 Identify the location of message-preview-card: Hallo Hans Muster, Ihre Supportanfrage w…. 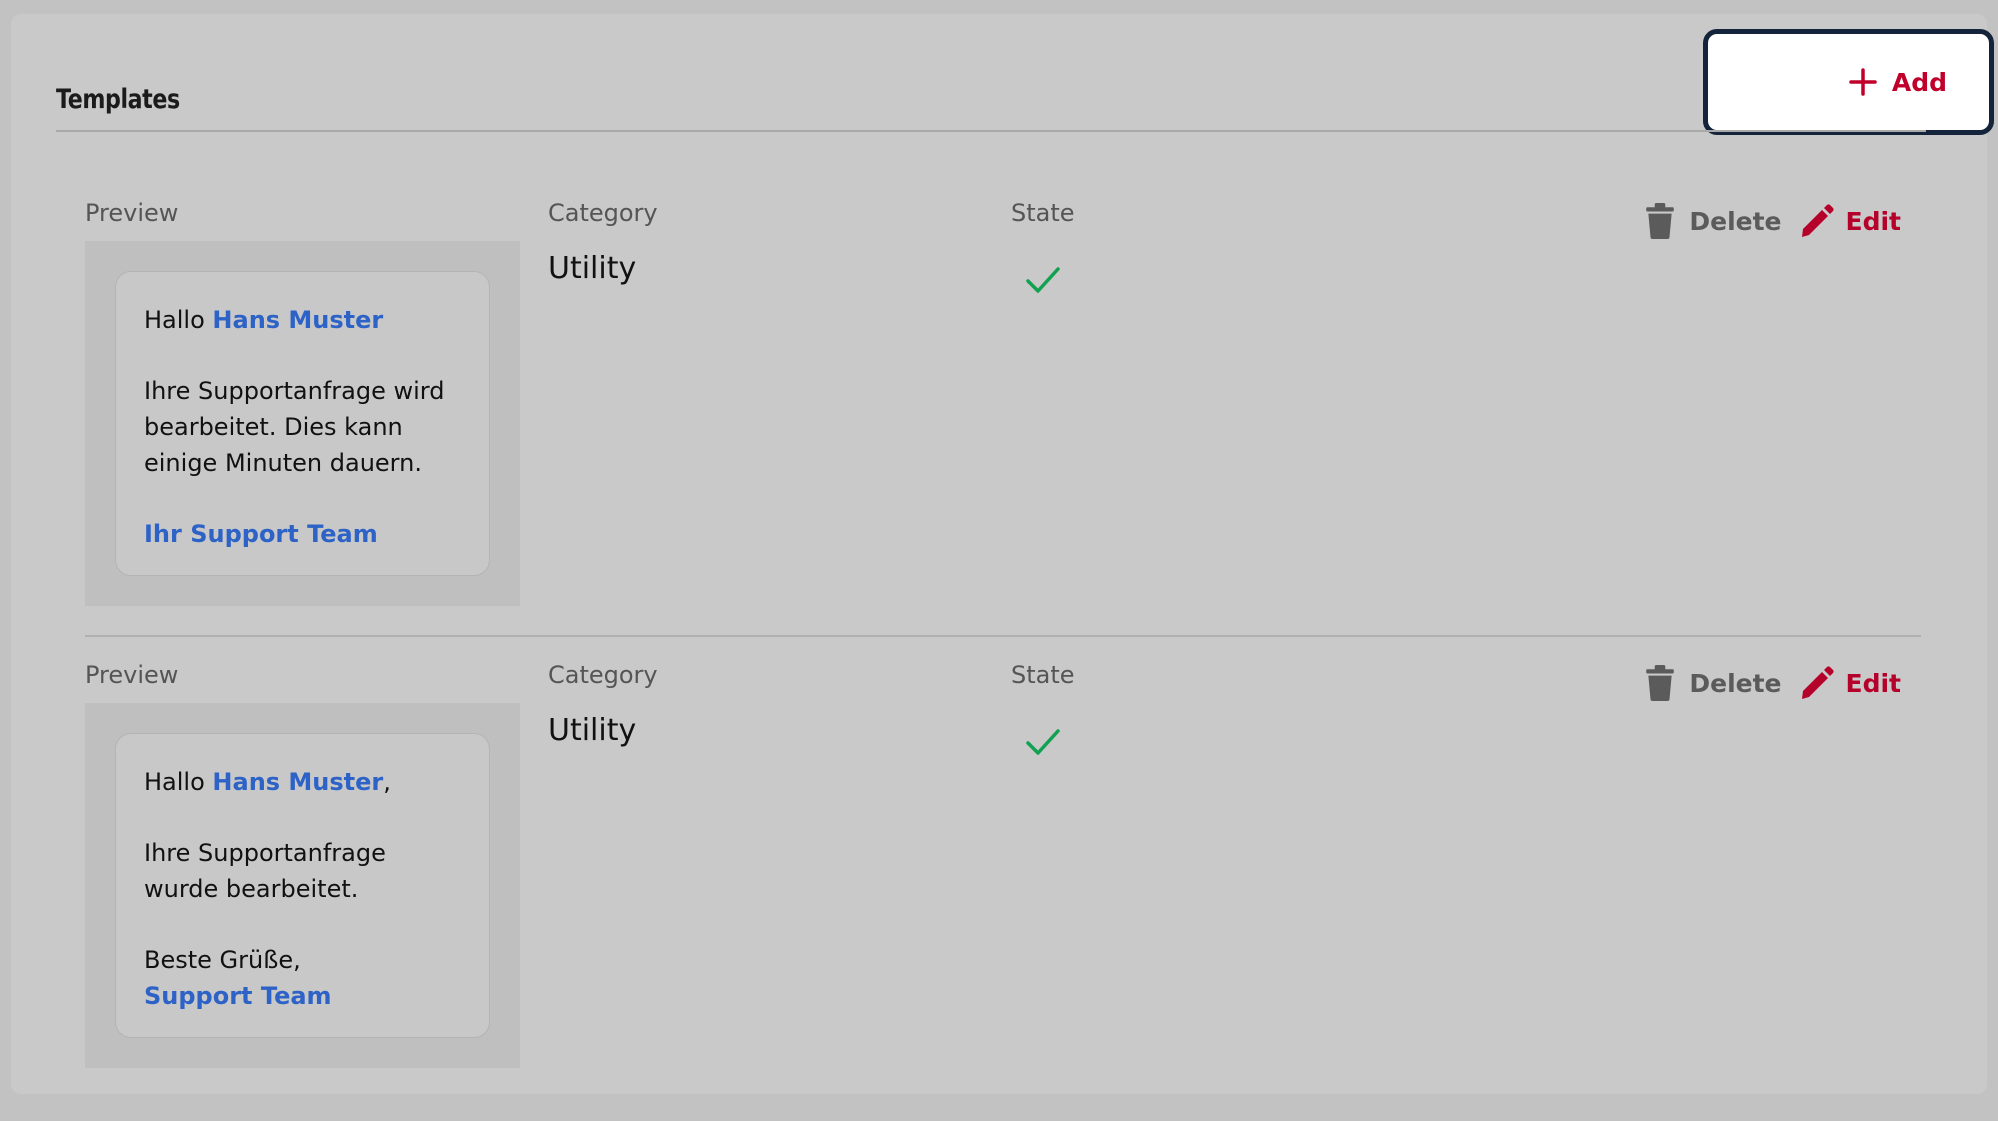
(302, 885).